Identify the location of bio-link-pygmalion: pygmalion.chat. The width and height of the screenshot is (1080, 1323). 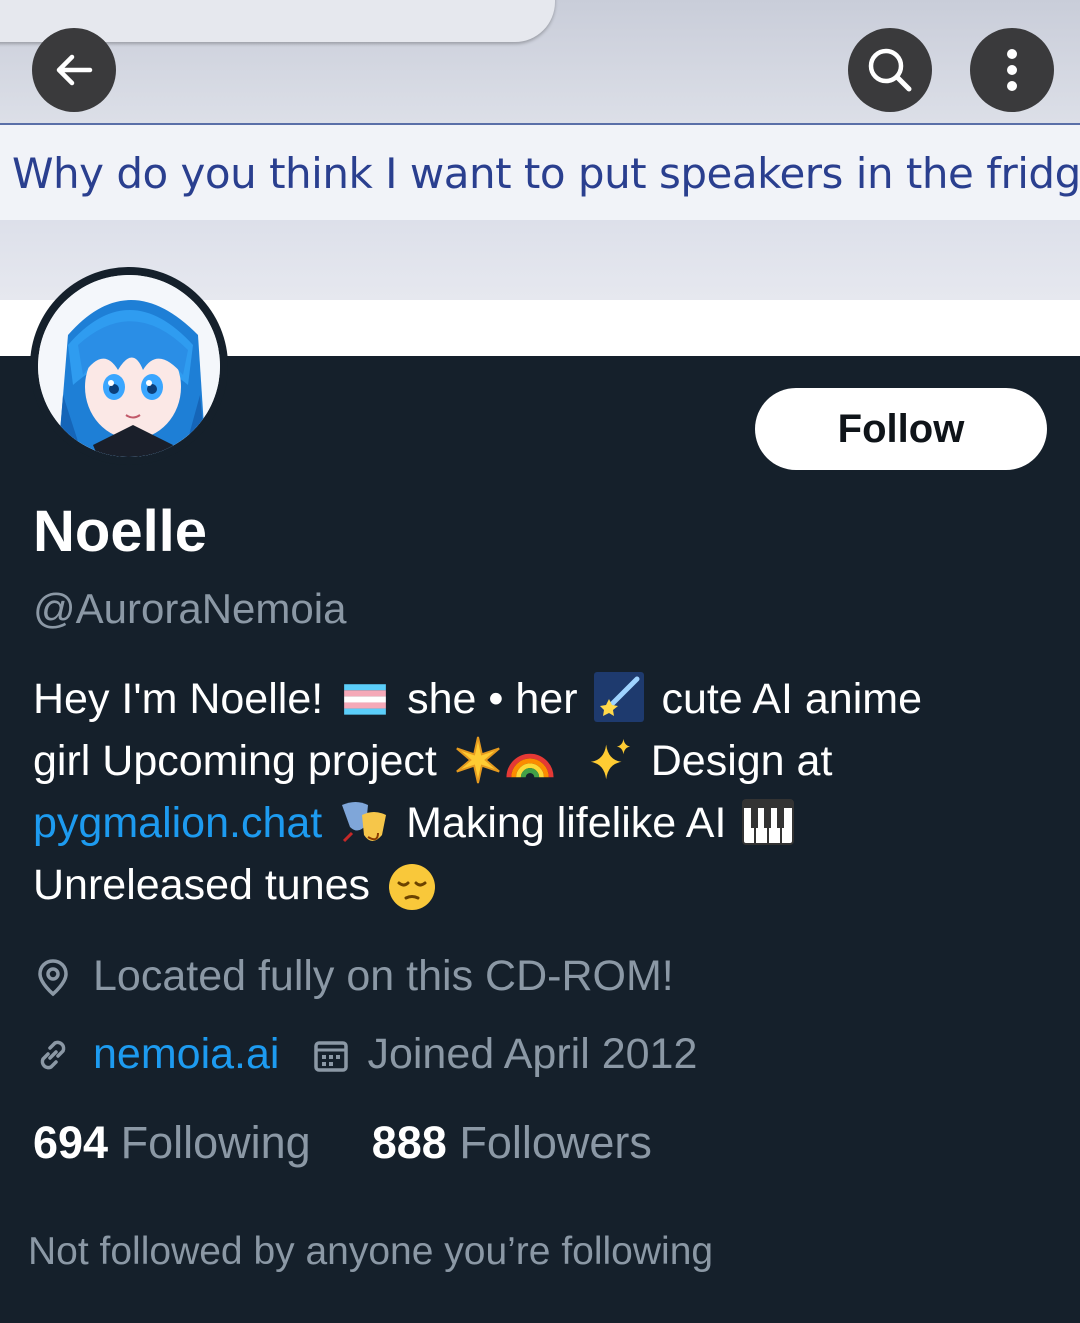
(177, 823).